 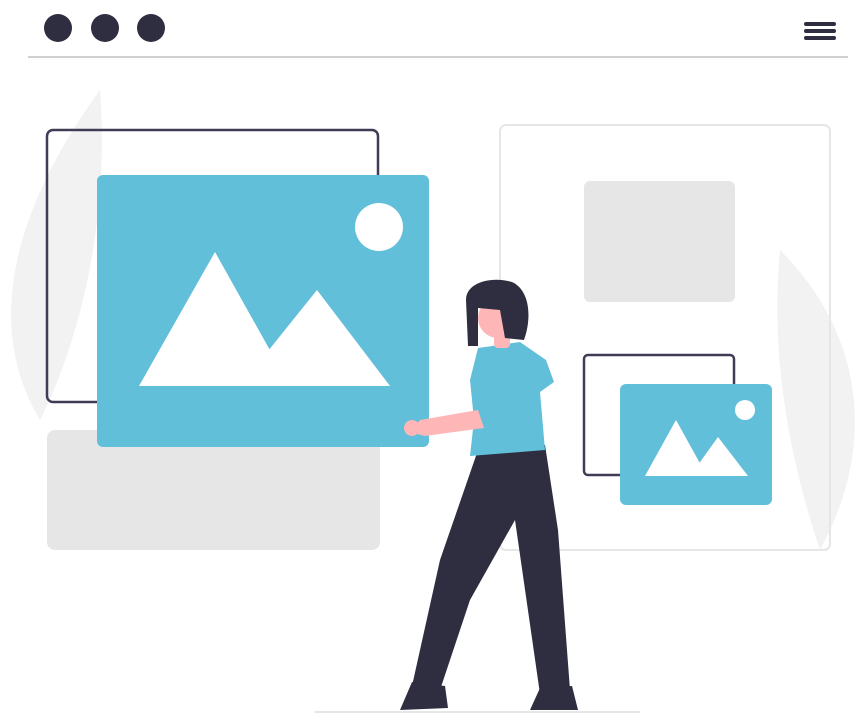 I want to click on person-shoe-right, so click(x=554, y=698).